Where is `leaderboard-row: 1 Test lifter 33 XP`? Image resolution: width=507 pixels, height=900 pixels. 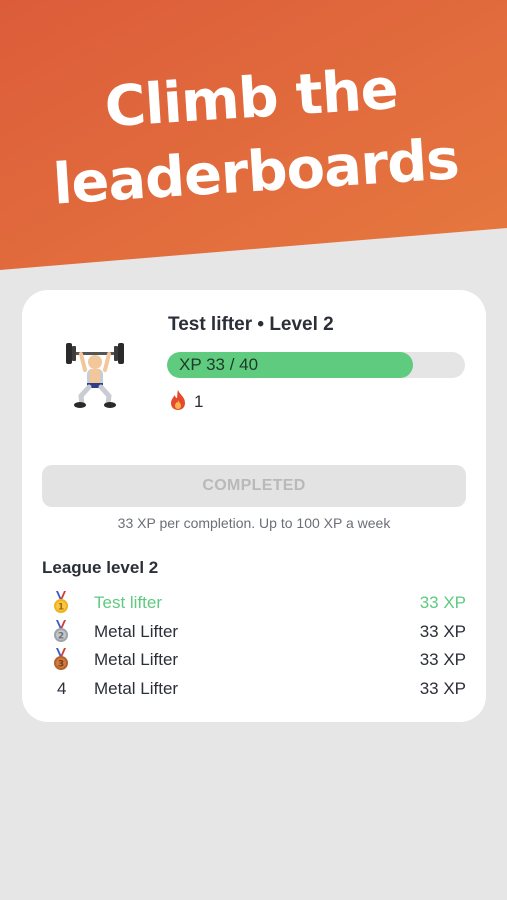
leaderboard-row: 1 Test lifter 33 XP is located at coordinates (254, 603).